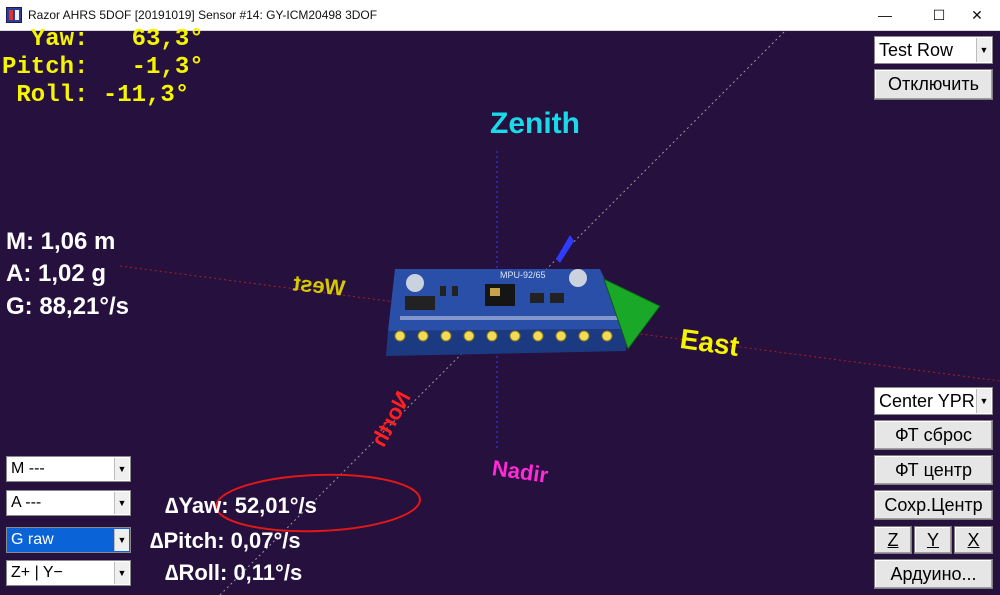  What do you see at coordinates (973, 540) in the screenshot?
I see `axis-x-button: X` at bounding box center [973, 540].